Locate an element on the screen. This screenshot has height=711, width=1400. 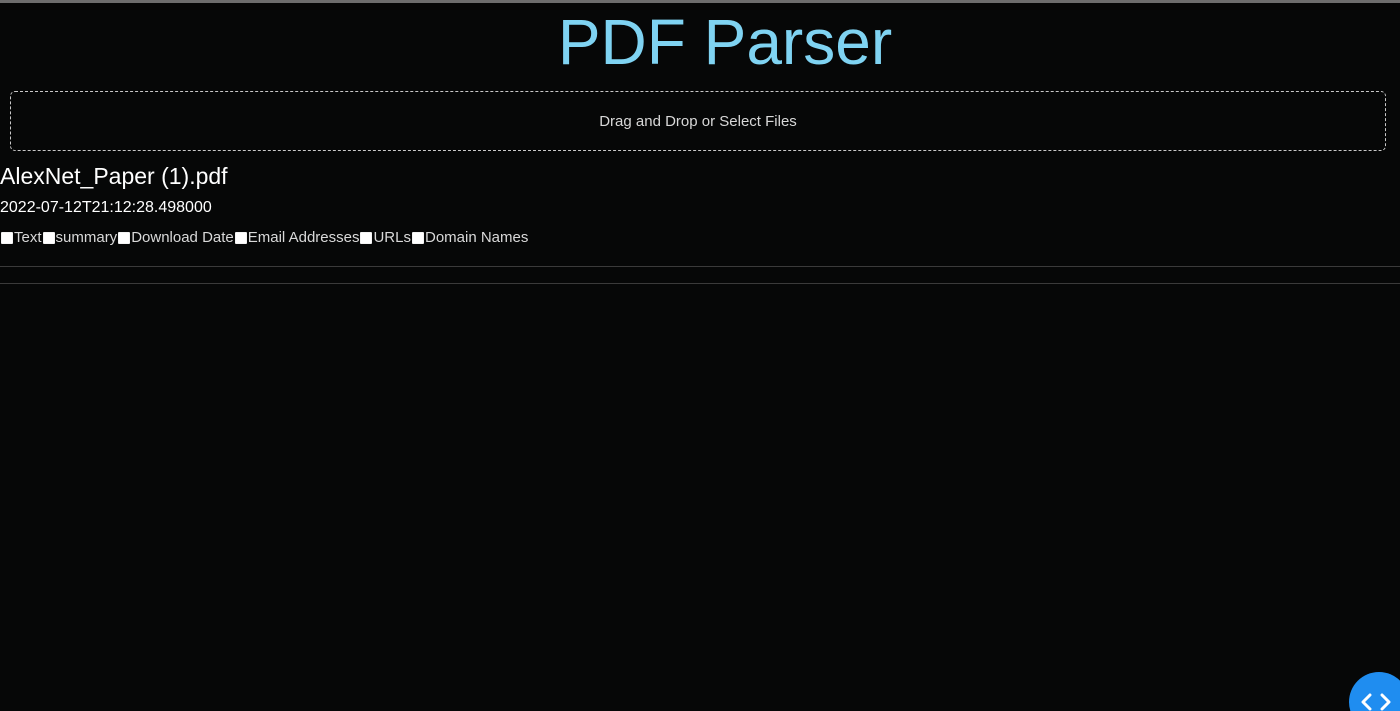
code-brackets-icon is located at coordinates (1376, 702).